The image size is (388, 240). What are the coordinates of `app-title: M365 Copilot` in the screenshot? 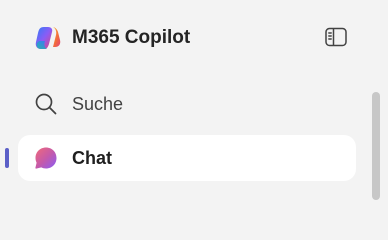 It's located at (131, 37).